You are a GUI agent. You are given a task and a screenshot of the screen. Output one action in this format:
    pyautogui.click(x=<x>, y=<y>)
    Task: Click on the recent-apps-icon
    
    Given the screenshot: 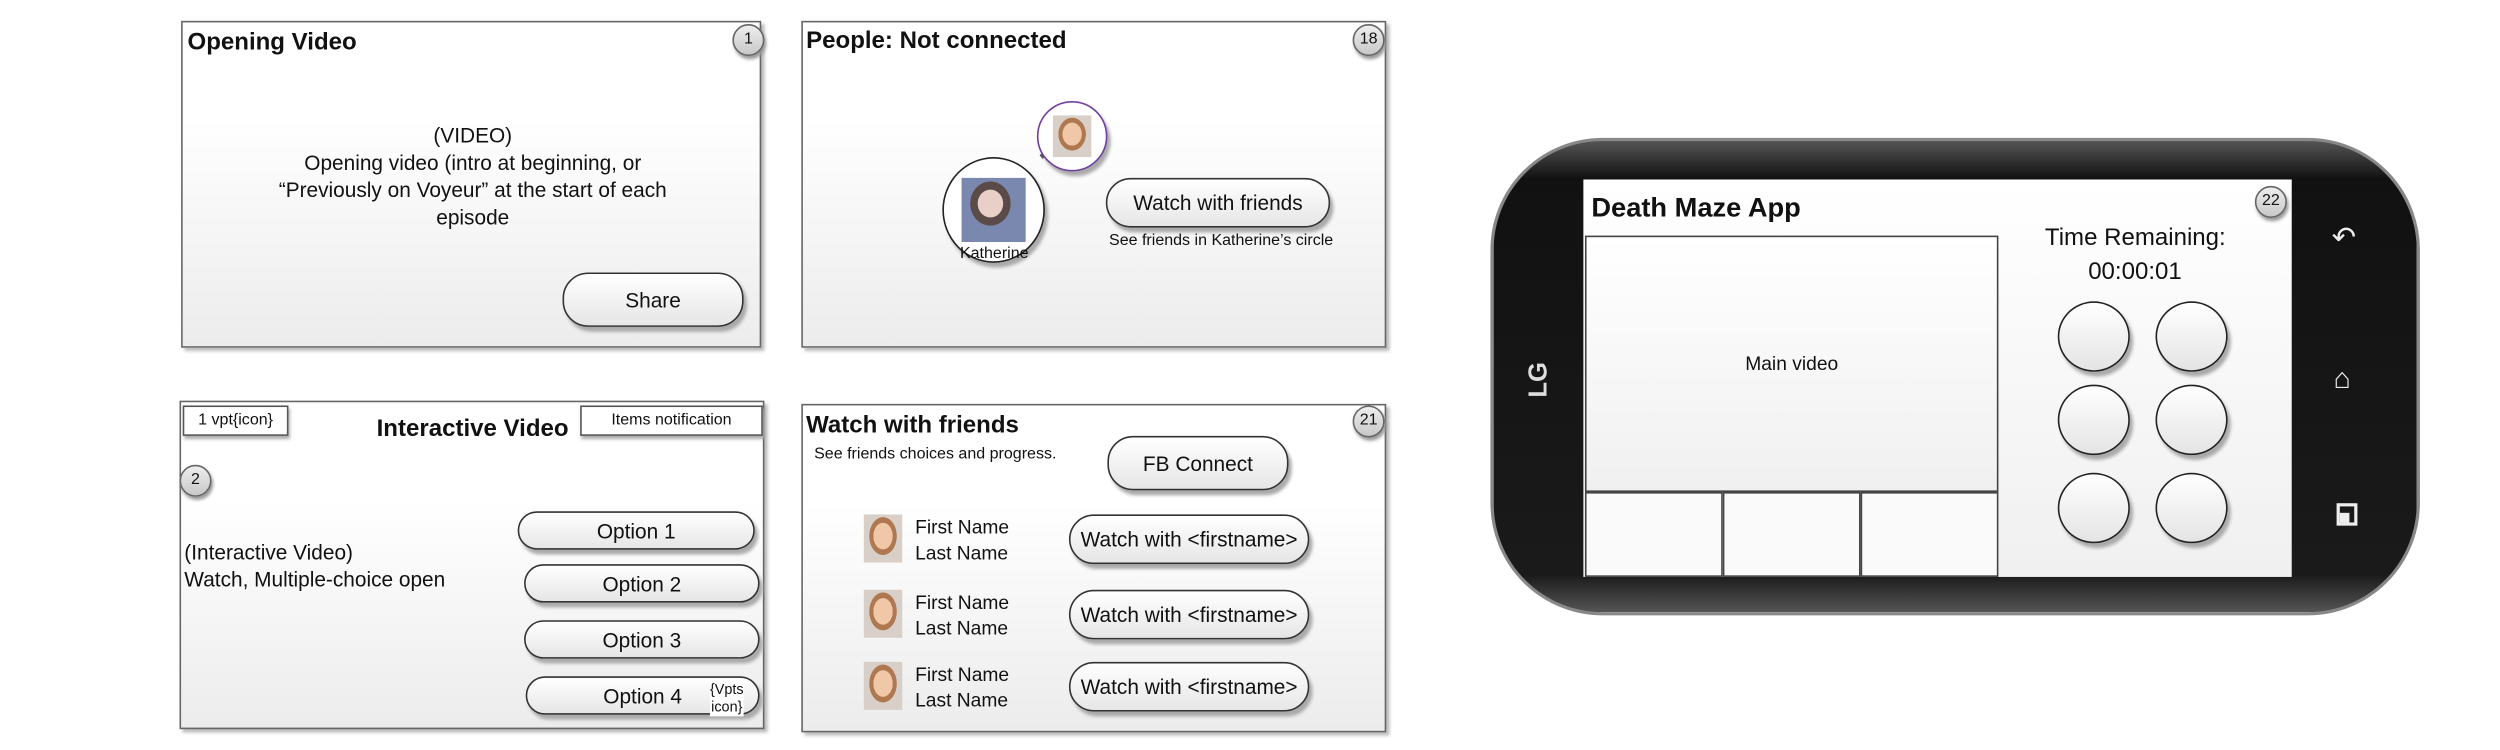 What is the action you would take?
    pyautogui.click(x=2347, y=514)
    